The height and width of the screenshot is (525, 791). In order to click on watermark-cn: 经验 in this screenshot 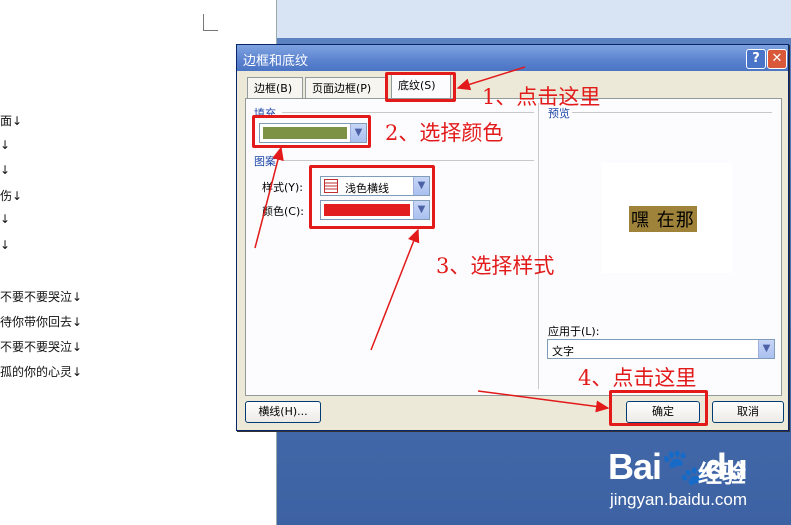, I will do `click(722, 474)`.